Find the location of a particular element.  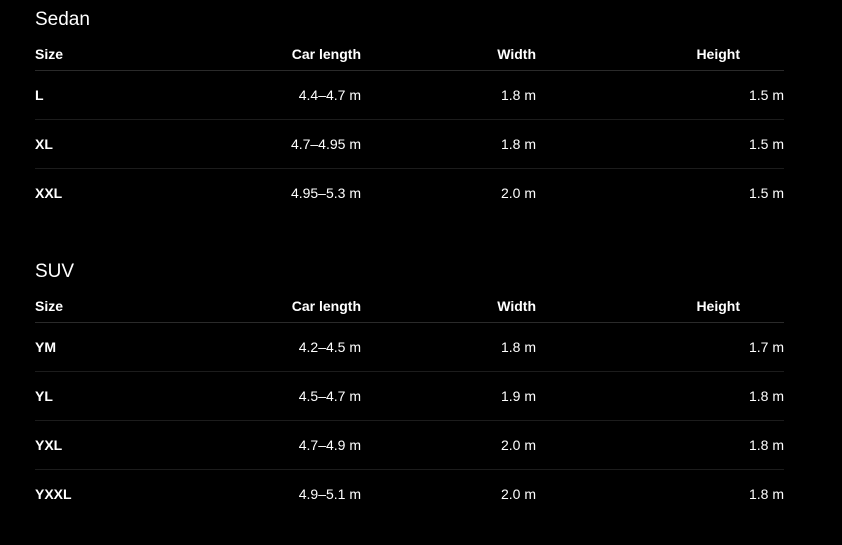

table-row: YL 4.5–4.7 m 1.9 m 1.8 m is located at coordinates (409, 396).